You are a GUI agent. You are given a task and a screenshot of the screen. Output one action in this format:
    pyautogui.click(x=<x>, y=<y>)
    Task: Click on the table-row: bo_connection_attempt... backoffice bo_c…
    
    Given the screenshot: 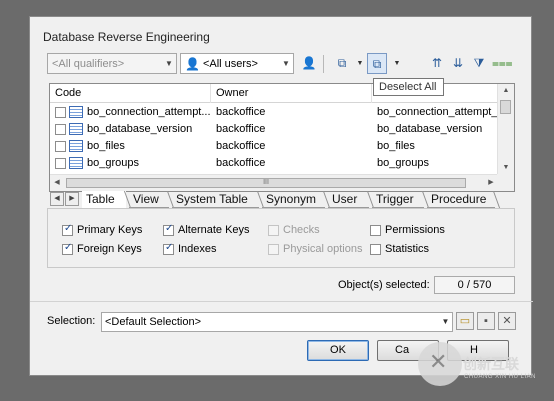 What is the action you would take?
    pyautogui.click(x=274, y=112)
    